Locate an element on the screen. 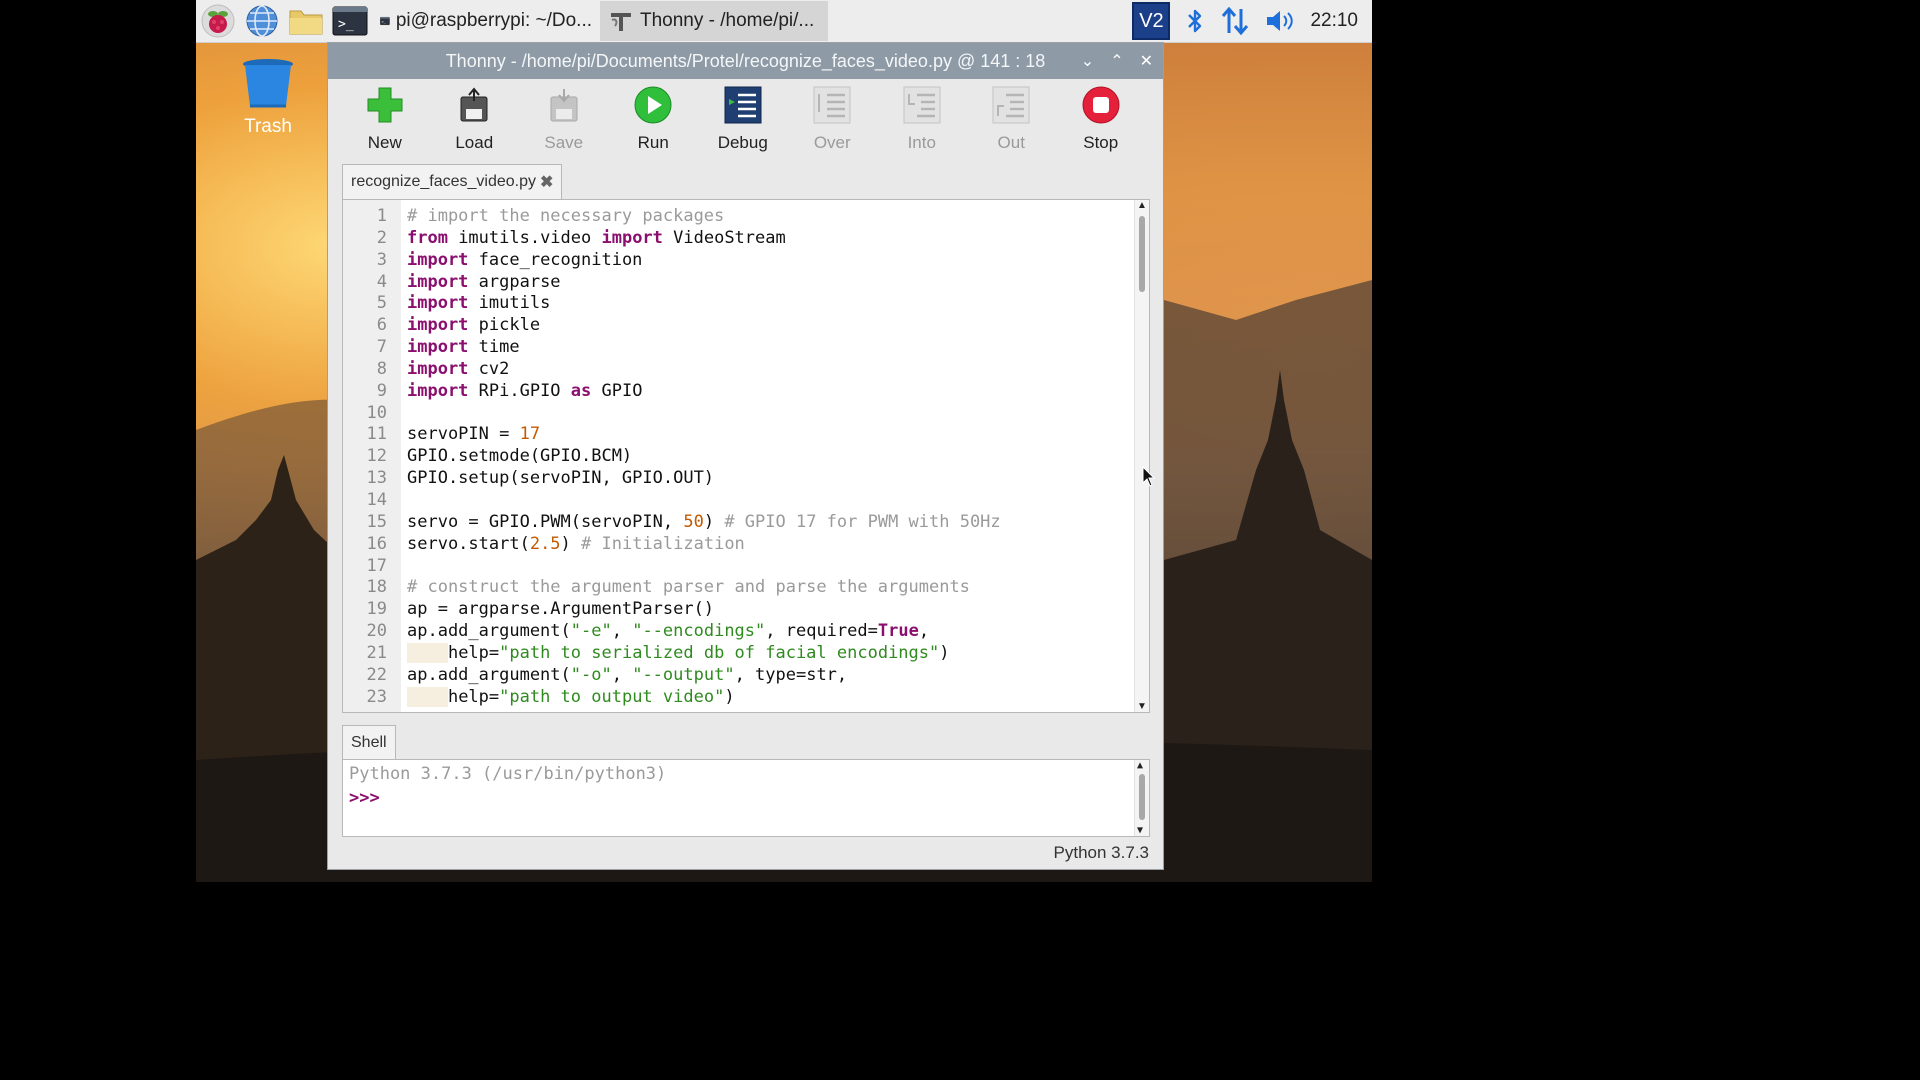 Image resolution: width=1920 pixels, height=1080 pixels. close-icon: ✕ is located at coordinates (1146, 61).